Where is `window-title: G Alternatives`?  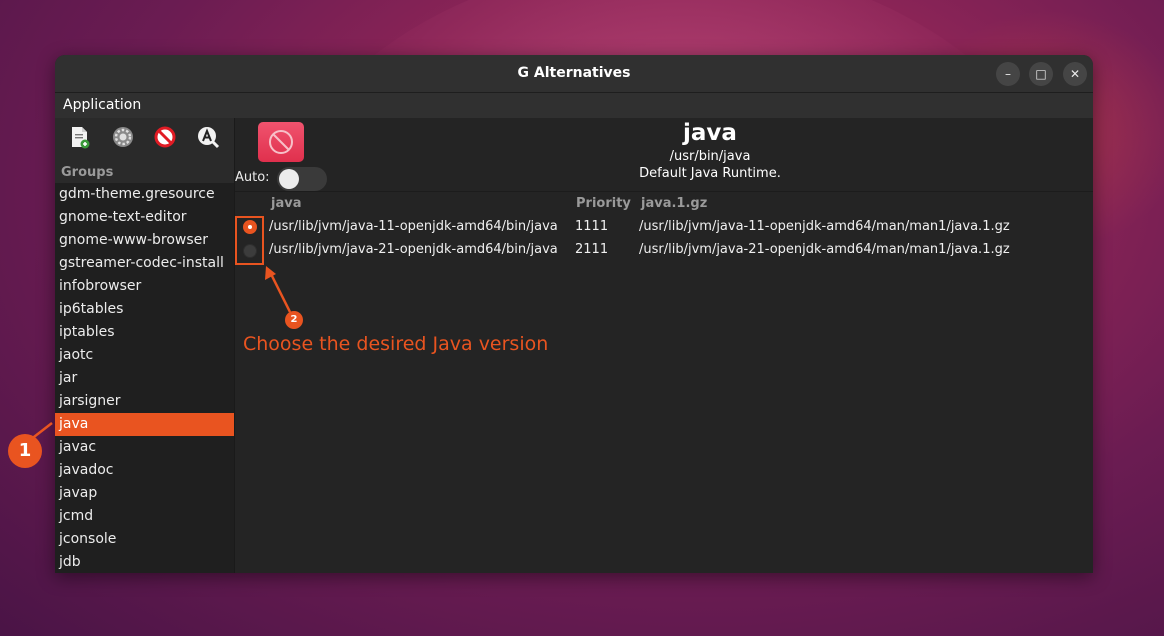
window-title: G Alternatives is located at coordinates (574, 73).